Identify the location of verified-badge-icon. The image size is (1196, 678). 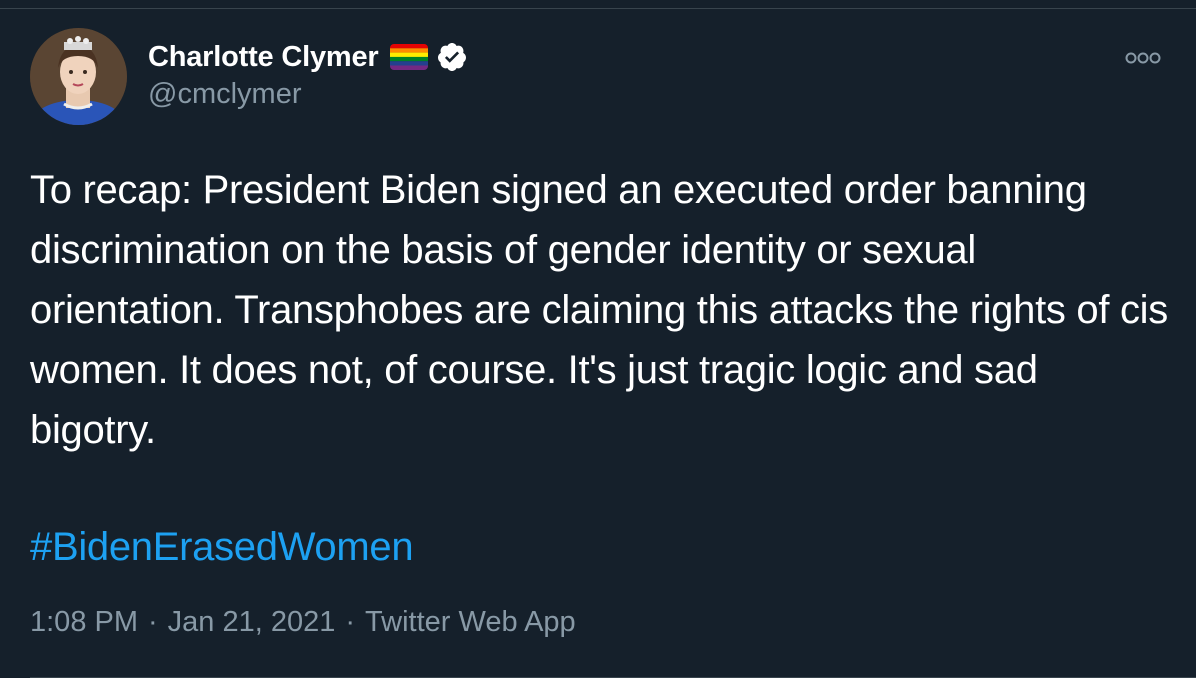
(452, 57).